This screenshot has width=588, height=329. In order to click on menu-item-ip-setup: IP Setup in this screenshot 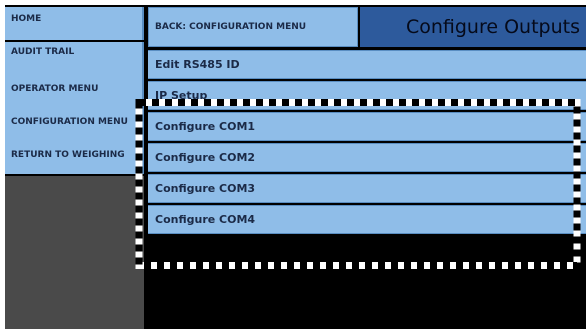, I will do `click(367, 95)`.